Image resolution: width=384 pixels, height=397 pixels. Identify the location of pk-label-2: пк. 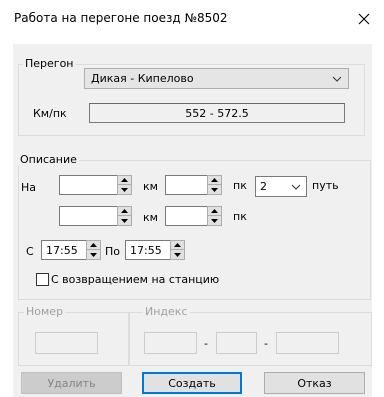
(240, 216).